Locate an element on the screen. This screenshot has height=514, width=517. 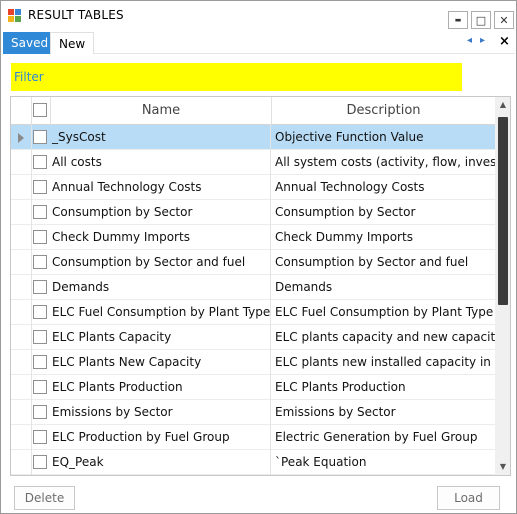
row-description-cell: ELC plants capacity and new capacity is located at coordinates (383, 337).